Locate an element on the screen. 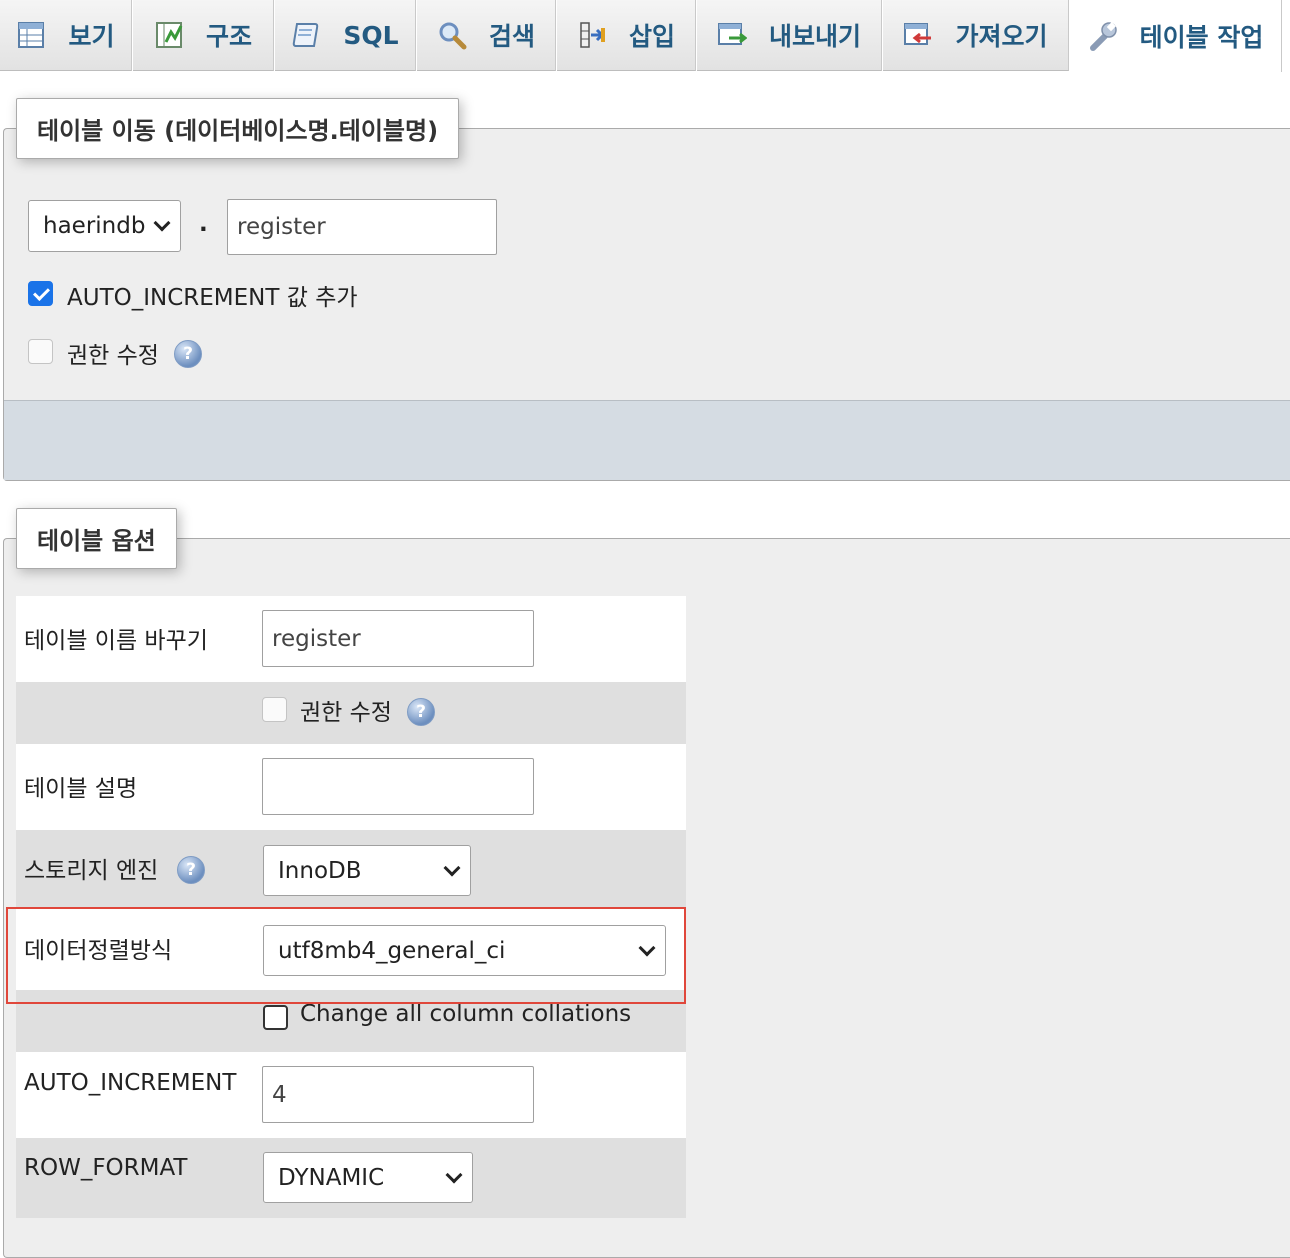  auto-increment-input: 4 is located at coordinates (398, 1094).